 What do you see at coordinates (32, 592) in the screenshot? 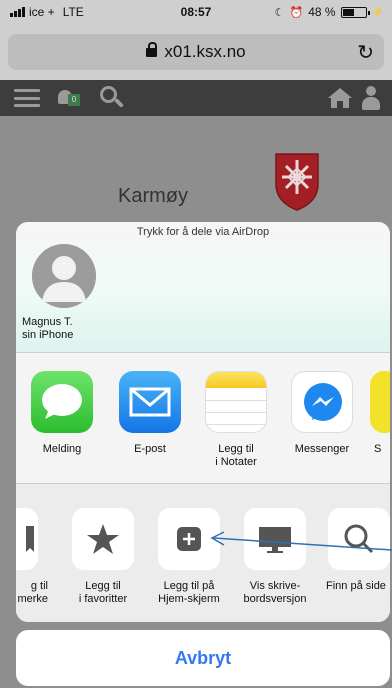
I see `action-label: g til merke` at bounding box center [32, 592].